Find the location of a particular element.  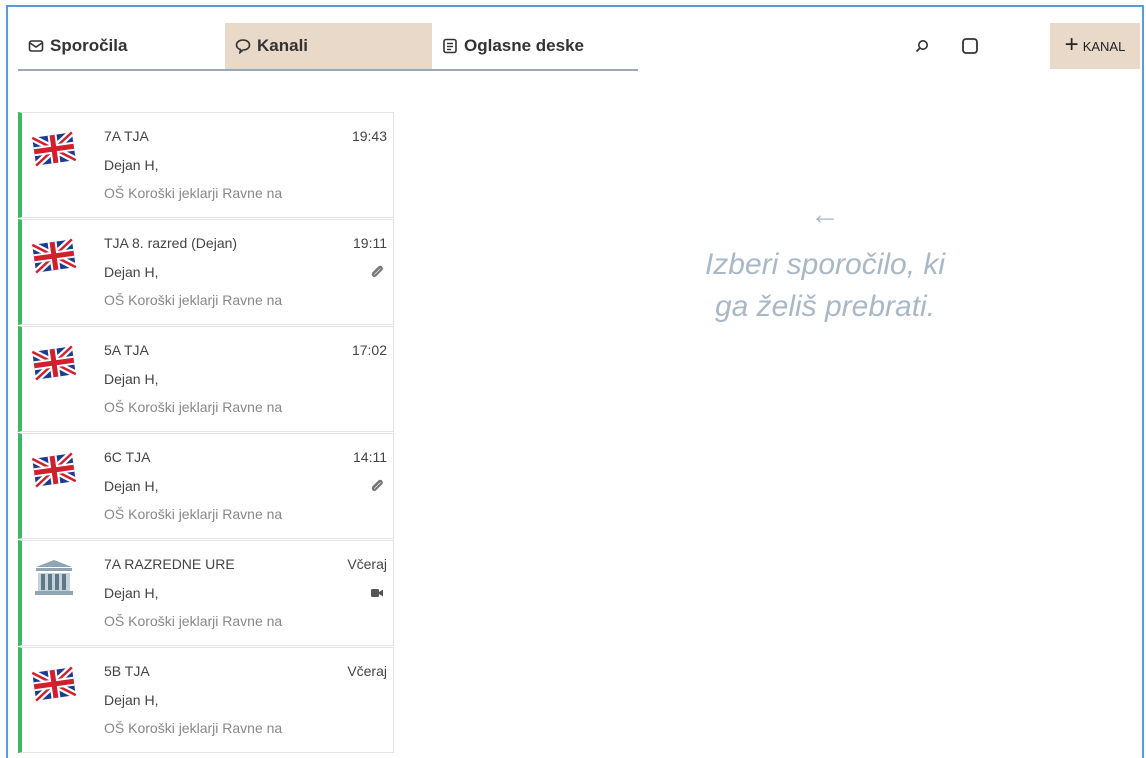

mail-icon is located at coordinates (36, 46).